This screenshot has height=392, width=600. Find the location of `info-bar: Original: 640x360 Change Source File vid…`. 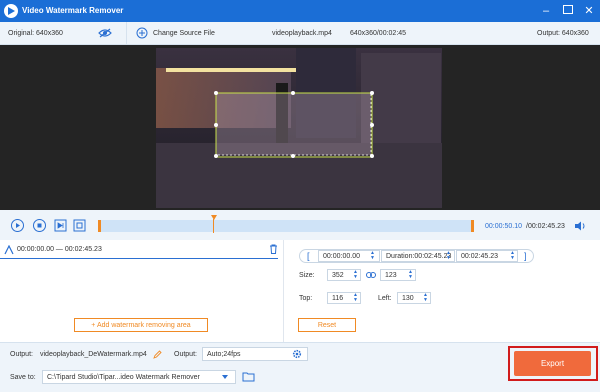

info-bar: Original: 640x360 Change Source File vid… is located at coordinates (300, 33).